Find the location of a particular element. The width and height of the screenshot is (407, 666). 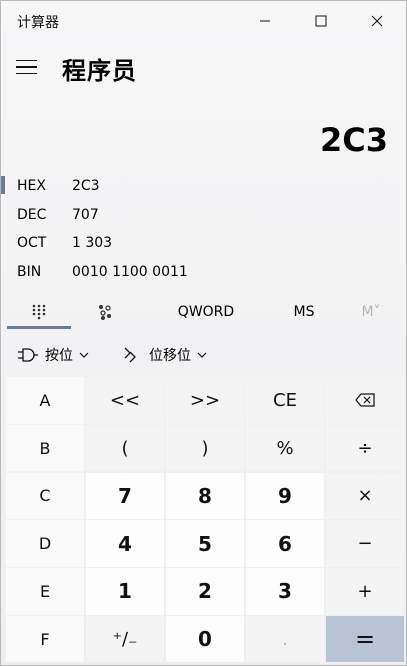

radix-label: HEX is located at coordinates (31, 186).